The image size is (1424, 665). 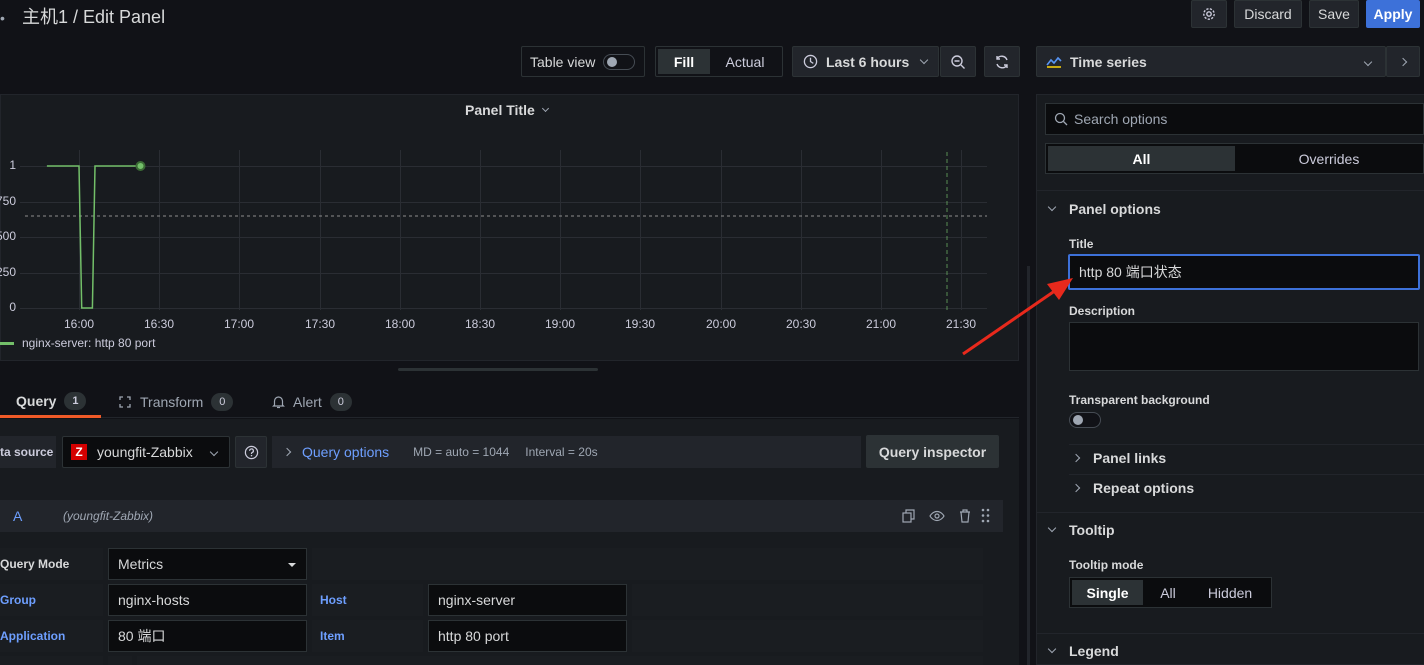 What do you see at coordinates (159, 324) in the screenshot?
I see `x-tick-label: 16:30` at bounding box center [159, 324].